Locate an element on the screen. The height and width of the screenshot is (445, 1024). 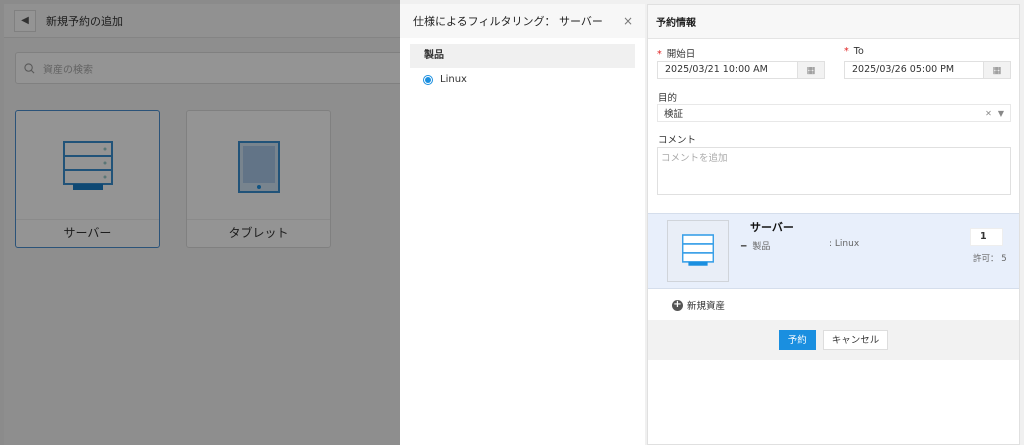
end-date-value: 2025/03/26 05:00 PM is located at coordinates (903, 69).